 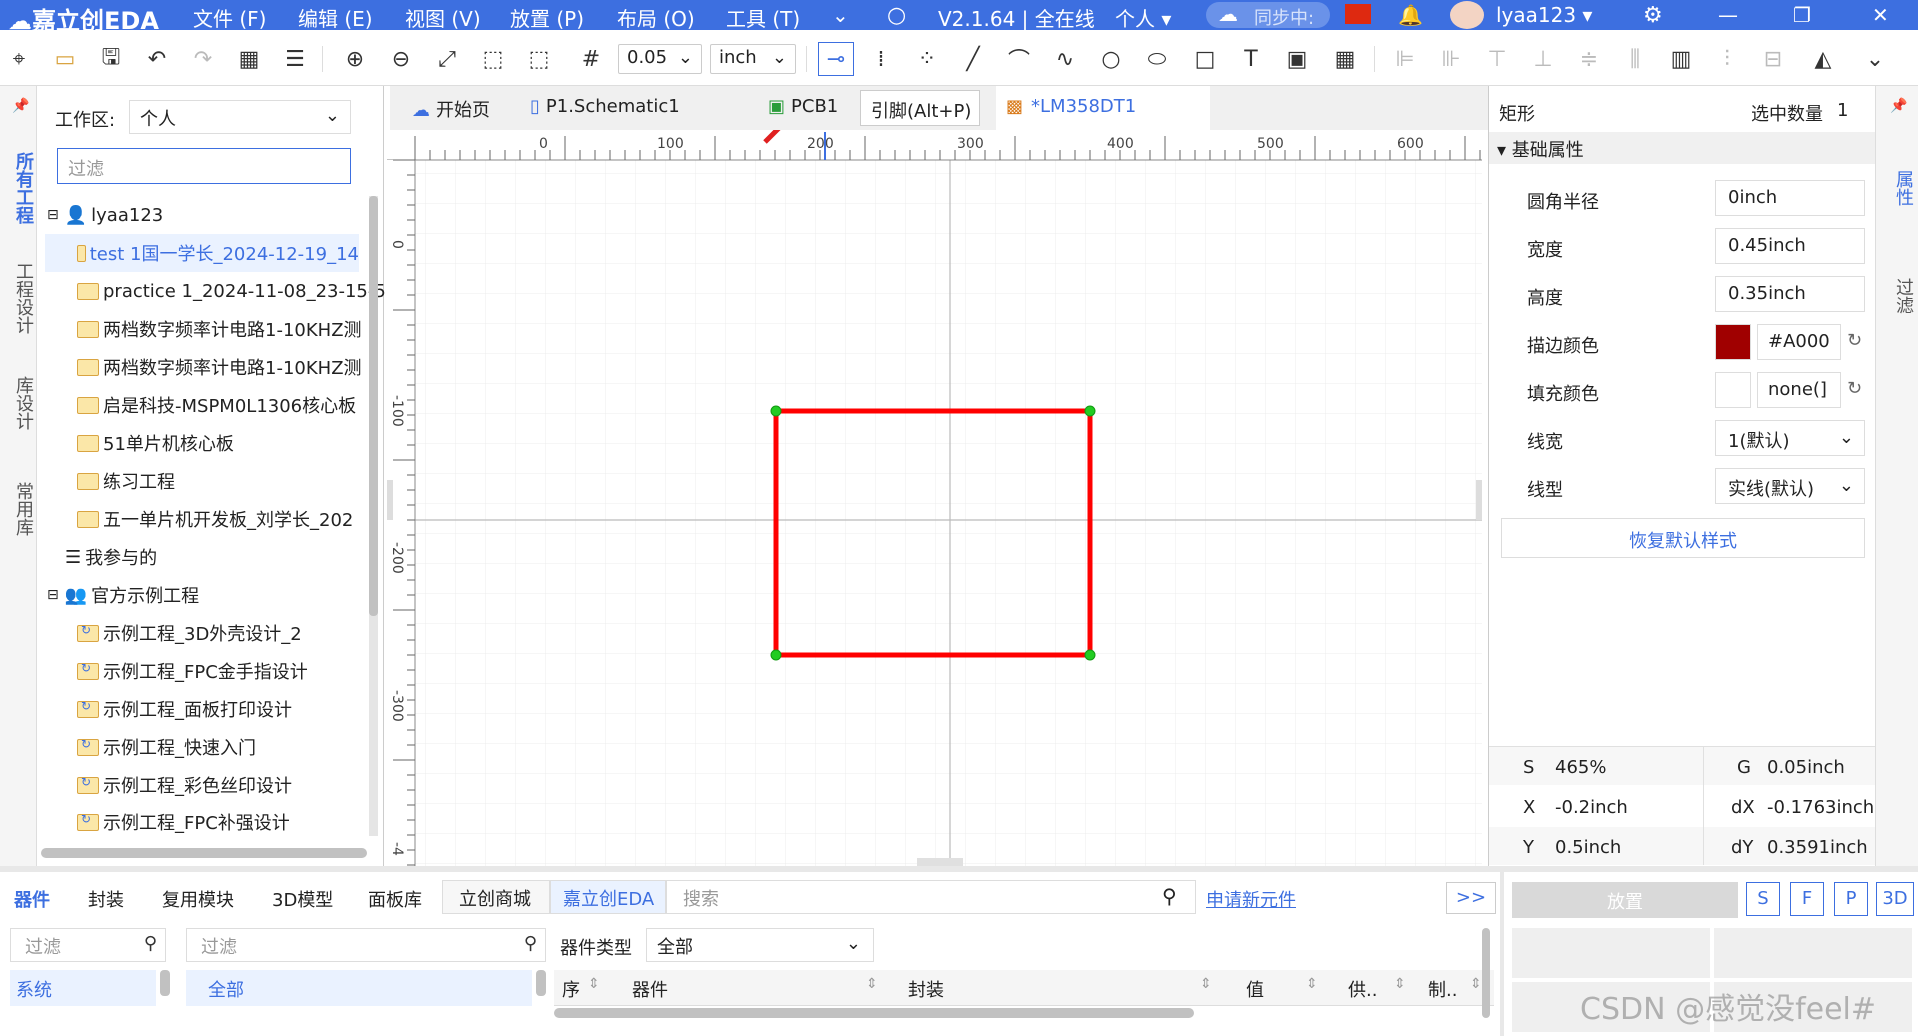 I want to click on results-v-scrollbar, so click(x=1486, y=973).